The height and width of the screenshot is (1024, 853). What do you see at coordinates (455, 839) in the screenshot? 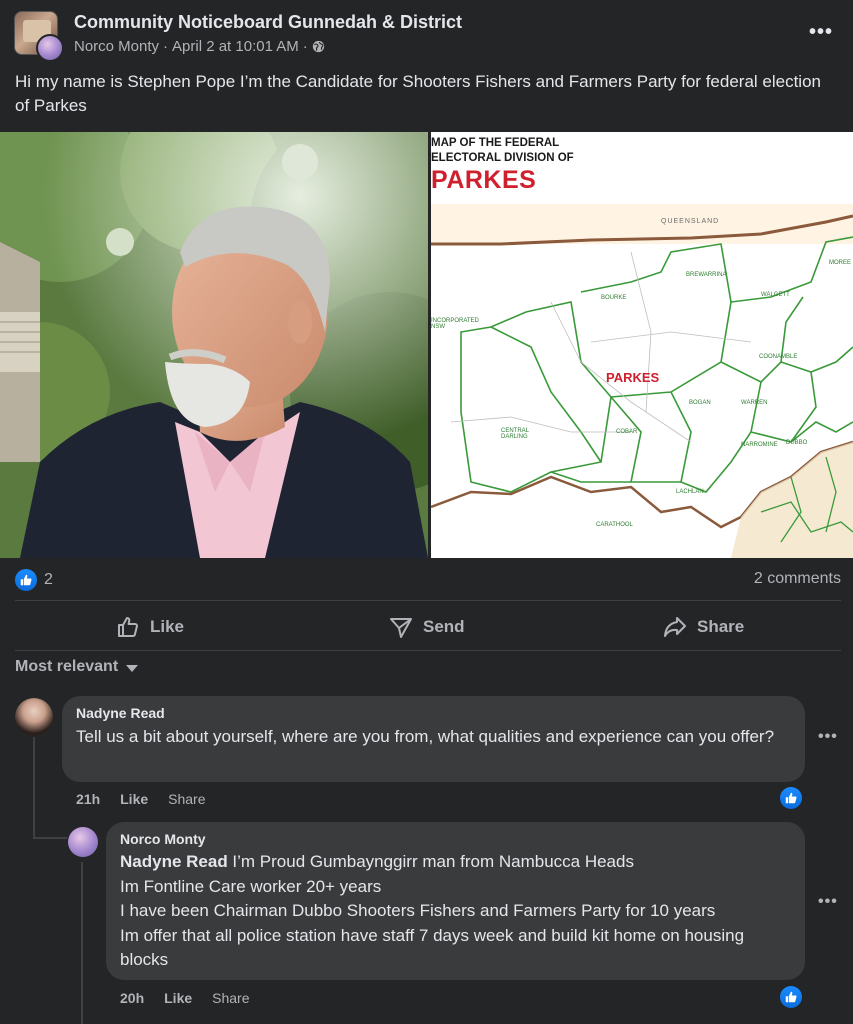
I see `reply-author-name: Norco Monty` at bounding box center [455, 839].